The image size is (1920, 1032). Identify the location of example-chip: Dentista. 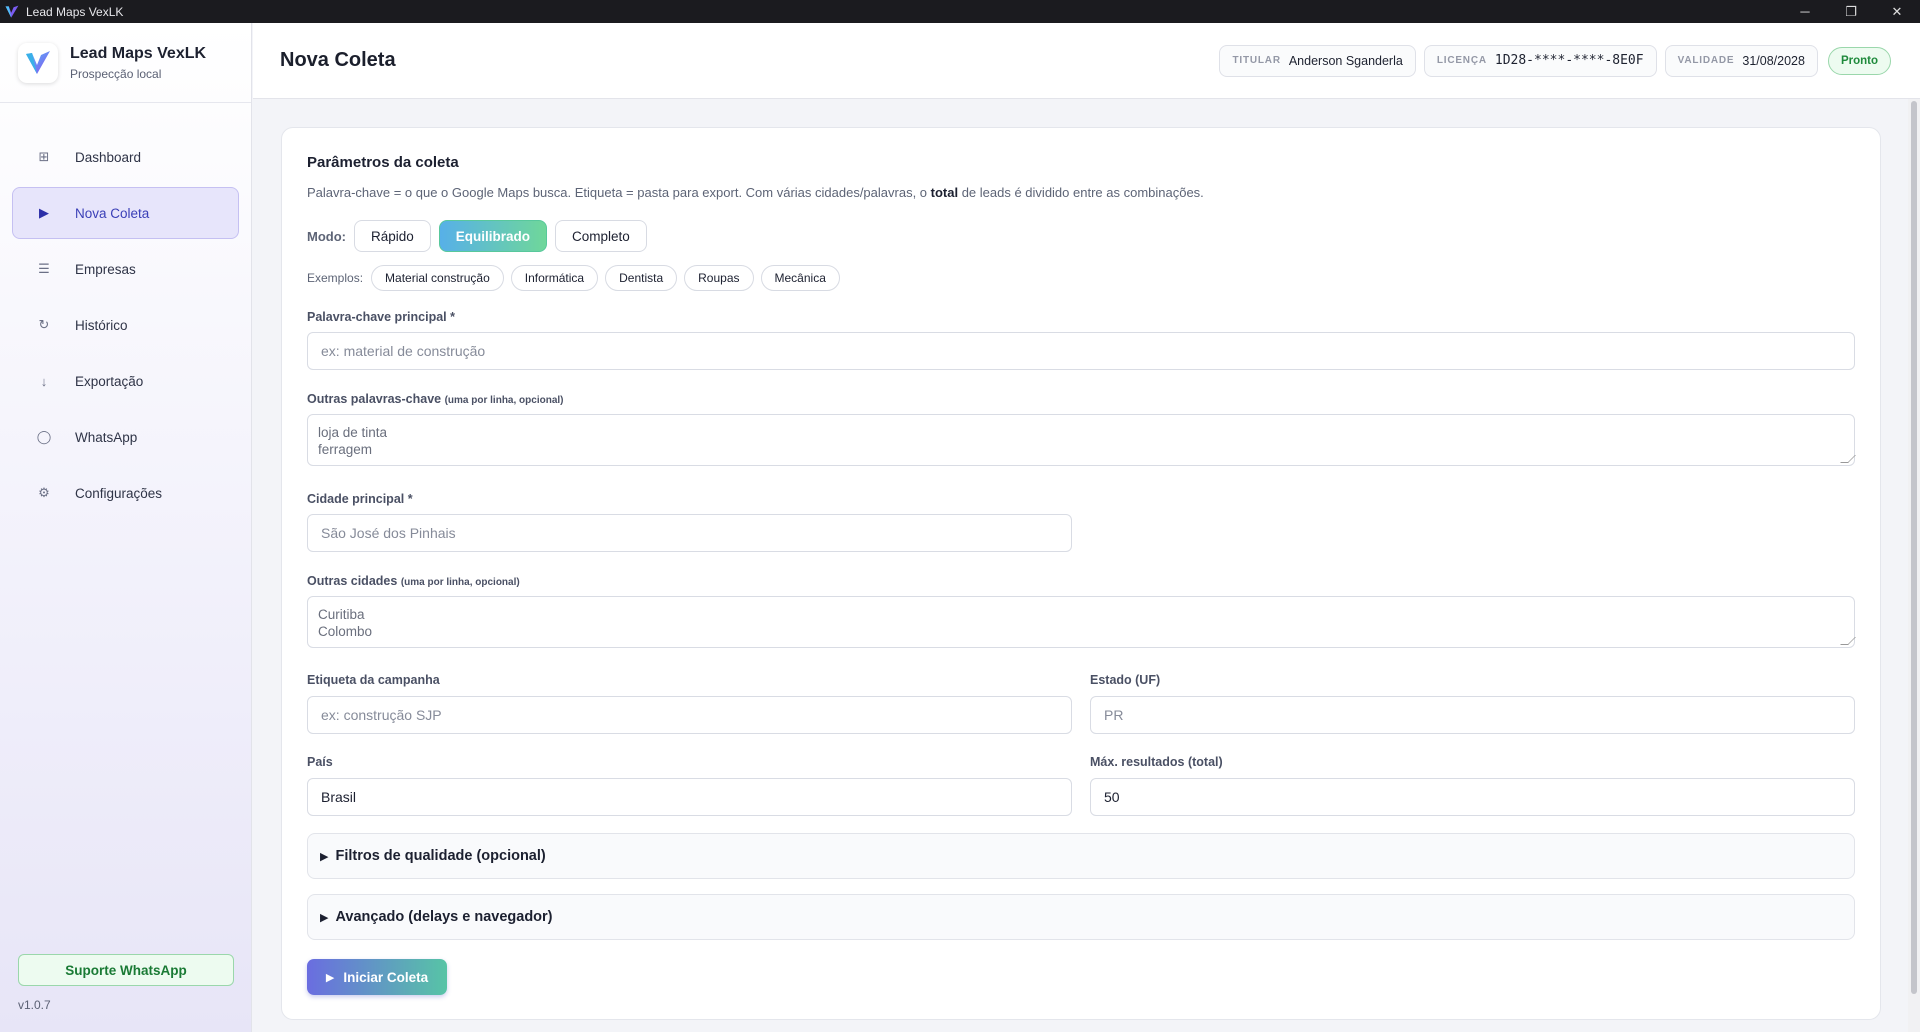
(641, 278).